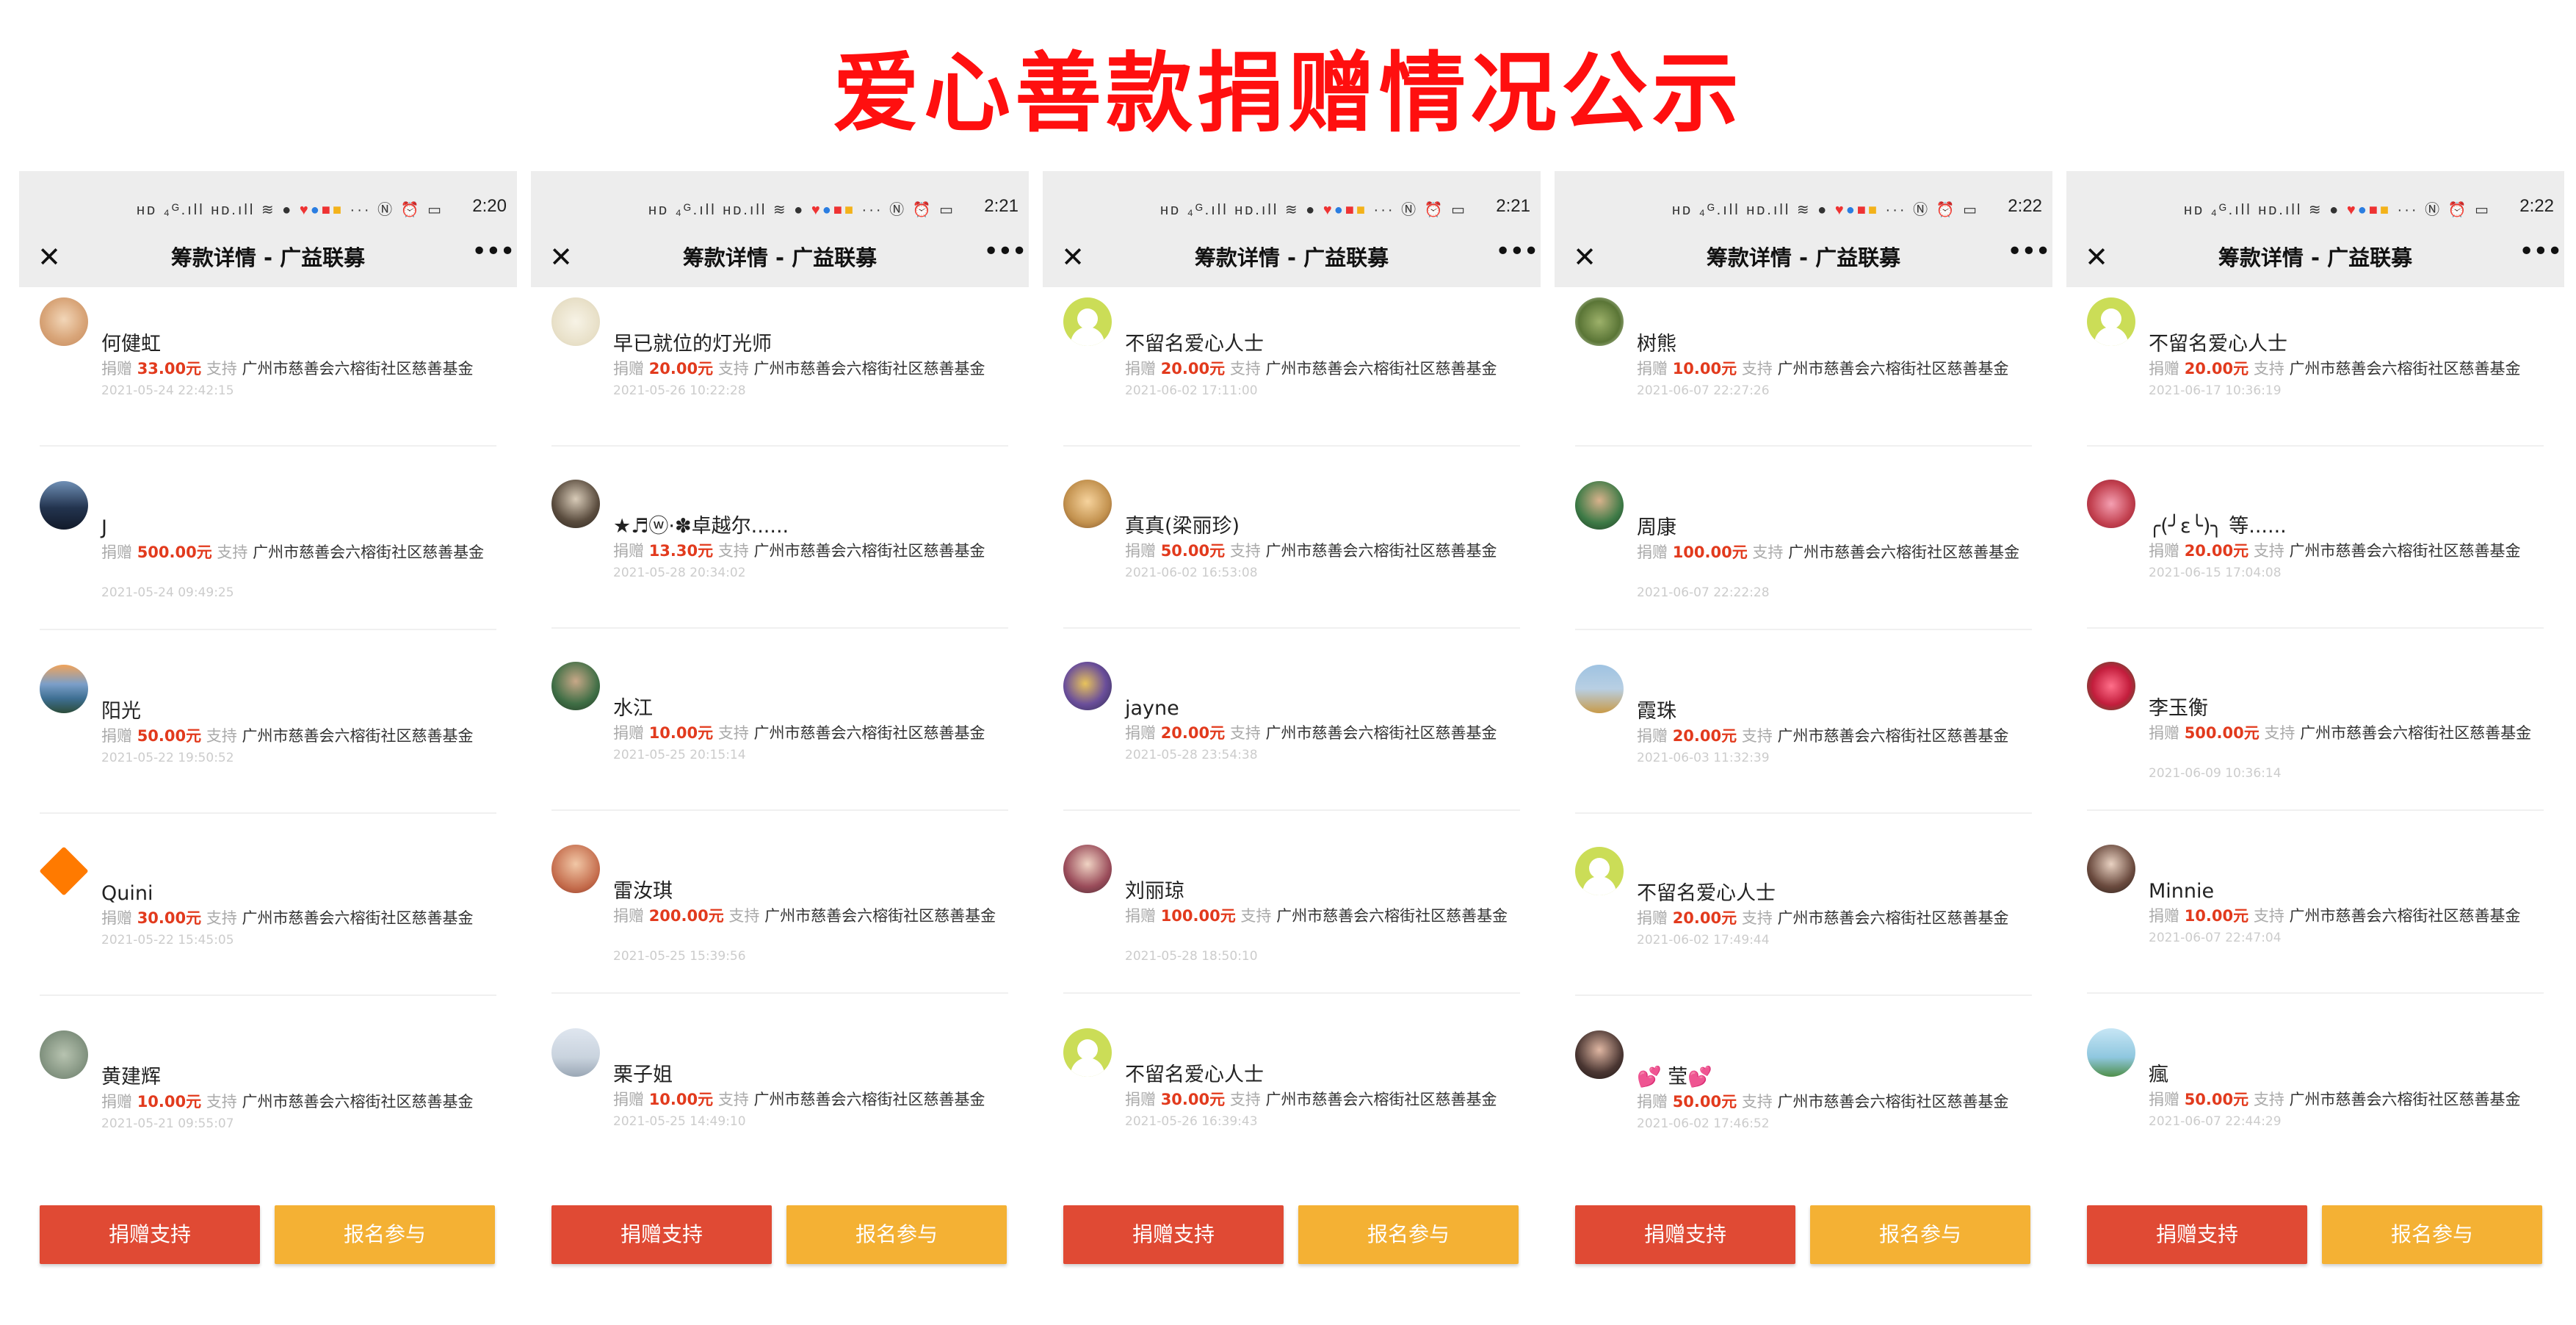 This screenshot has height=1325, width=2576. I want to click on donation-amount: 50.00元, so click(1193, 551).